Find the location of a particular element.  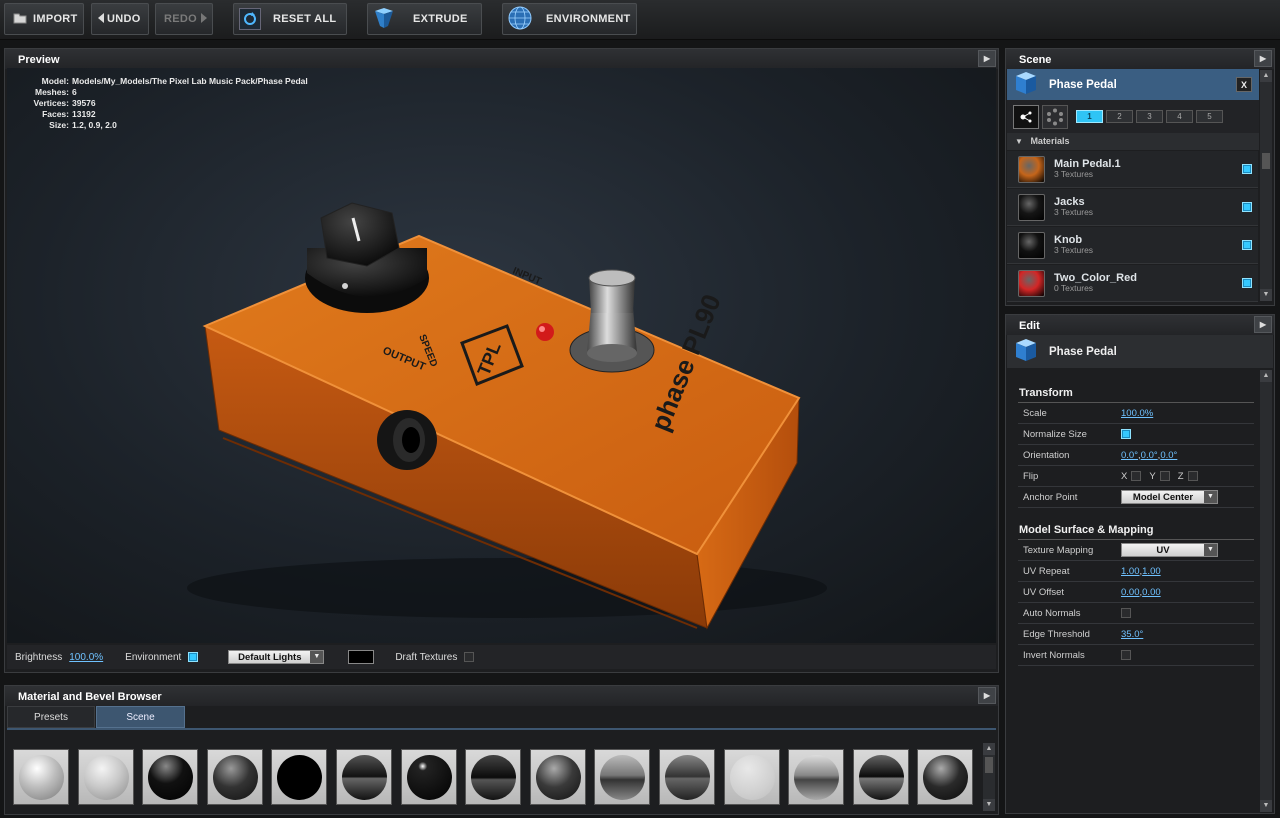

preview-title: Preview is located at coordinates (39, 60).